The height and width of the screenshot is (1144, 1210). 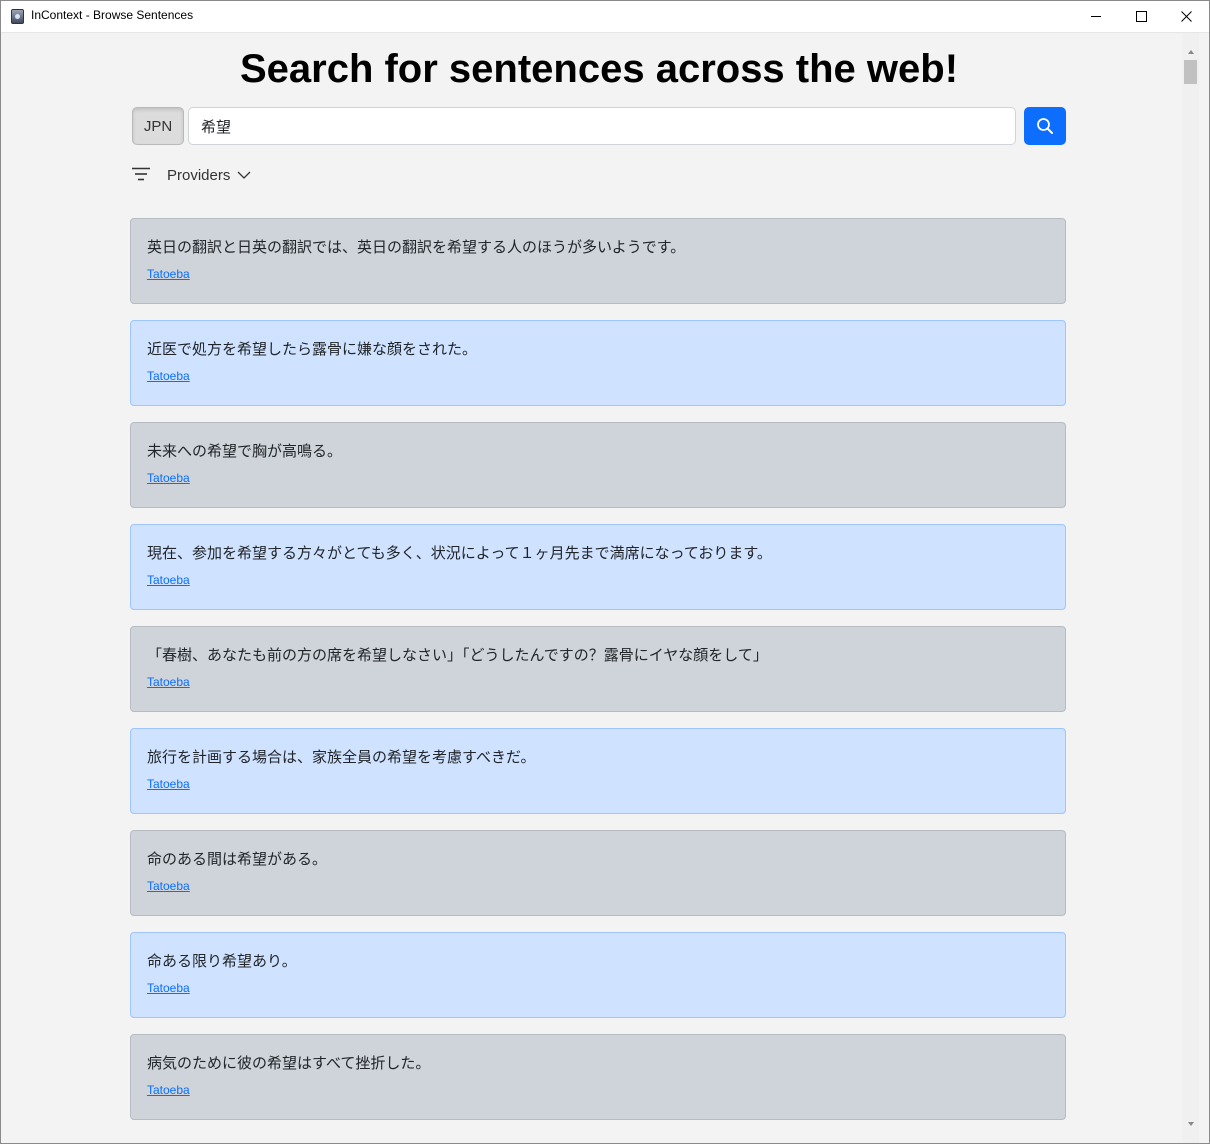 I want to click on search-icon, so click(x=1045, y=126).